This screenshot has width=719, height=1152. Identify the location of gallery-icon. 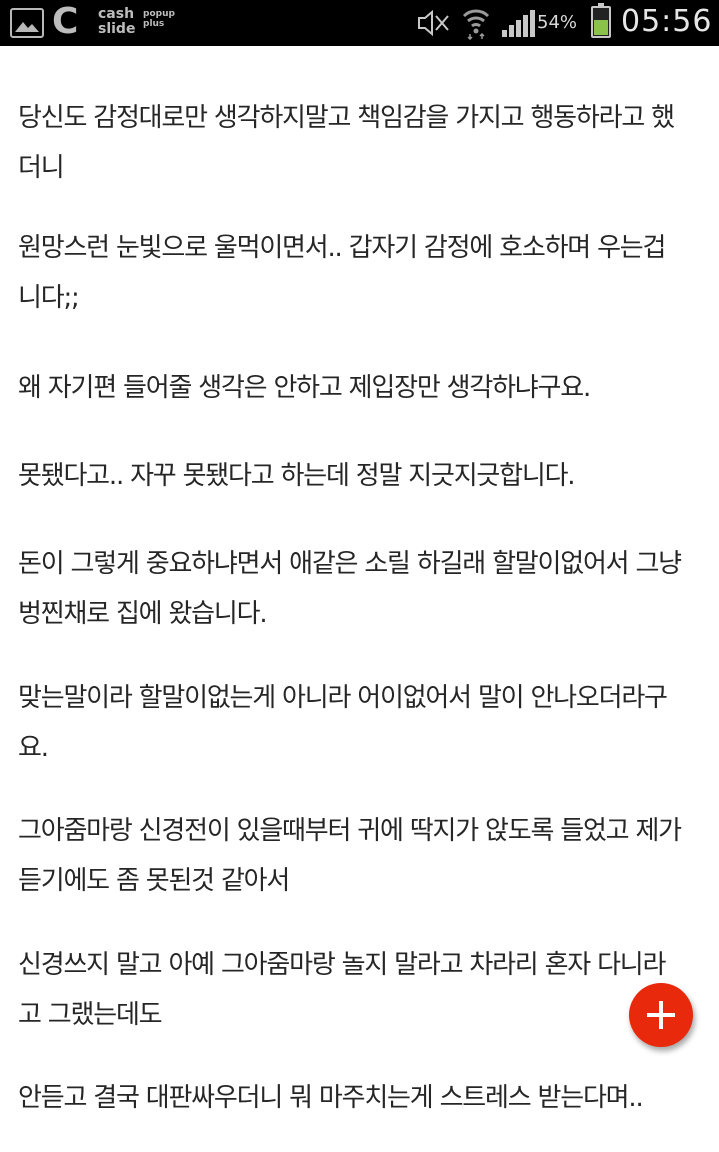
(27, 23).